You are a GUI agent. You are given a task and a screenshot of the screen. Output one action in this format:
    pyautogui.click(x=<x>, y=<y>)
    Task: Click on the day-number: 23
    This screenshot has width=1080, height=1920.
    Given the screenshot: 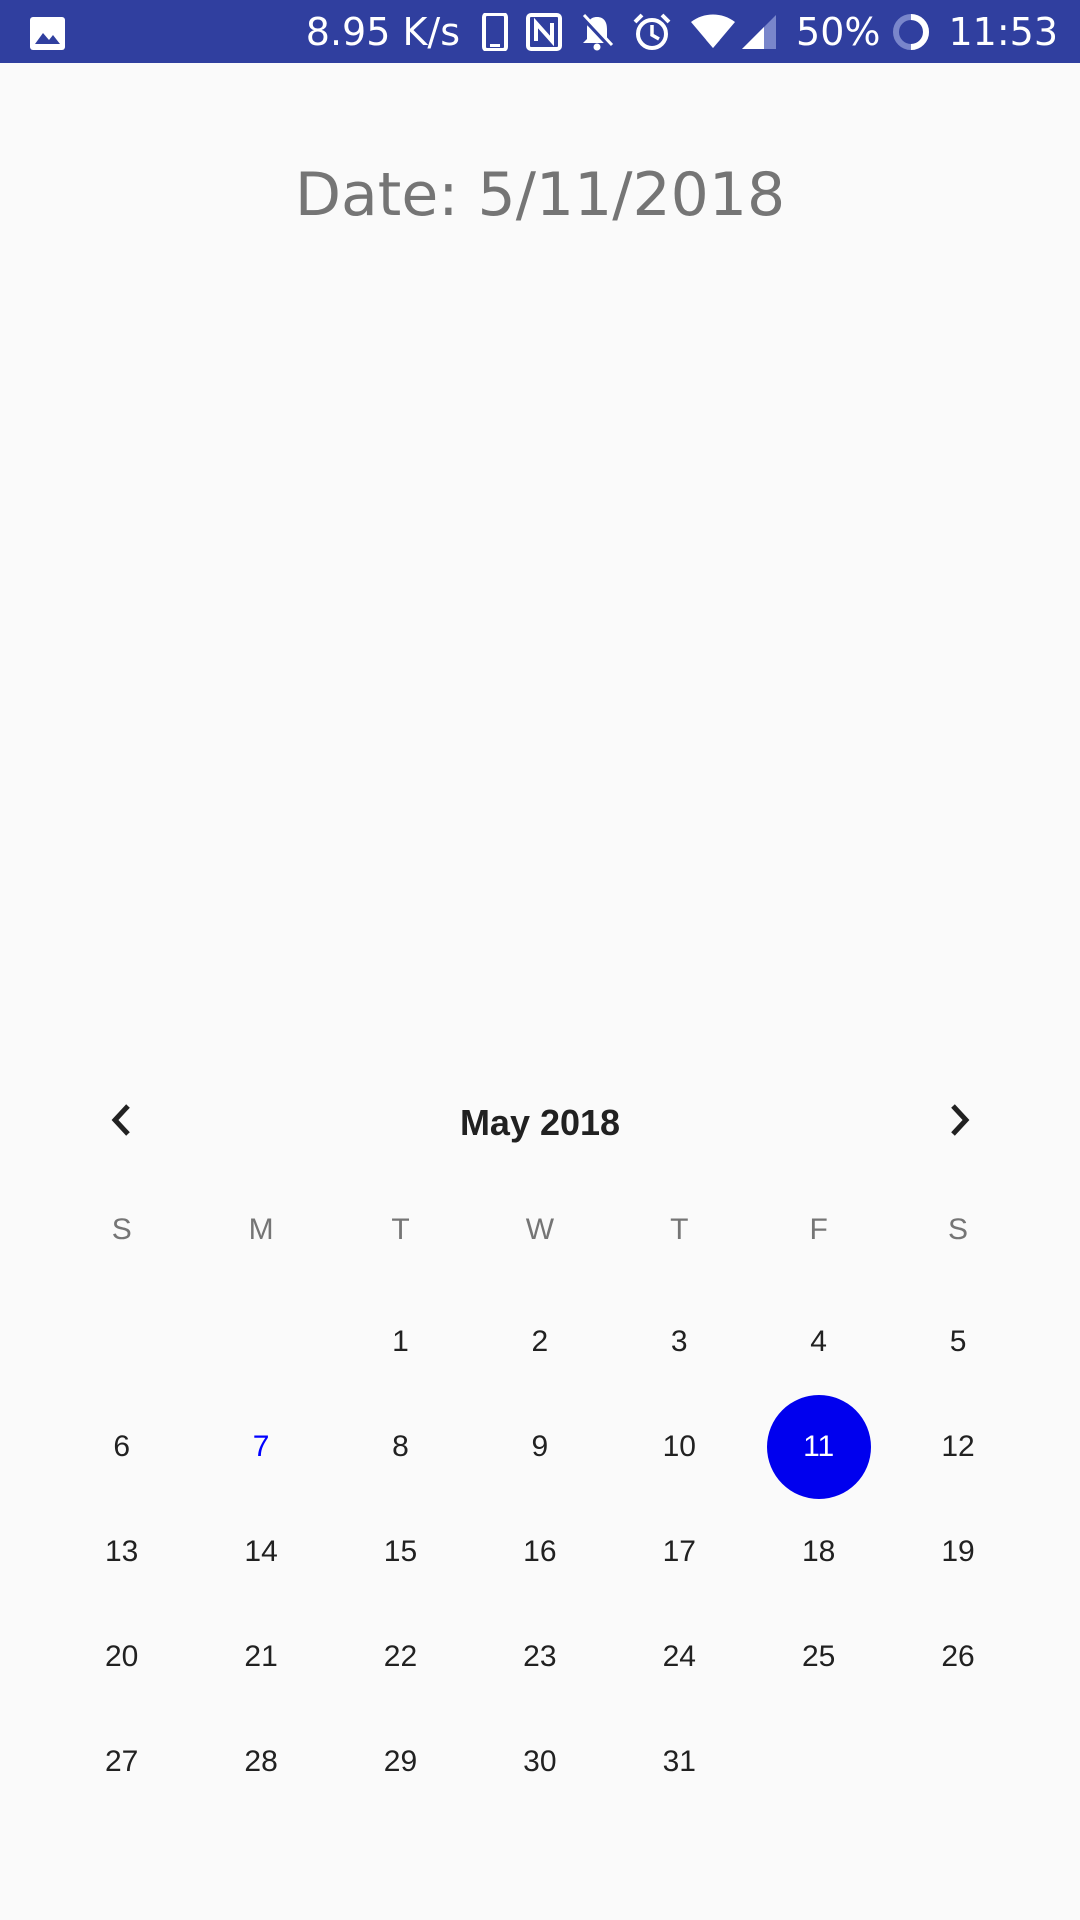 What is the action you would take?
    pyautogui.click(x=540, y=1656)
    